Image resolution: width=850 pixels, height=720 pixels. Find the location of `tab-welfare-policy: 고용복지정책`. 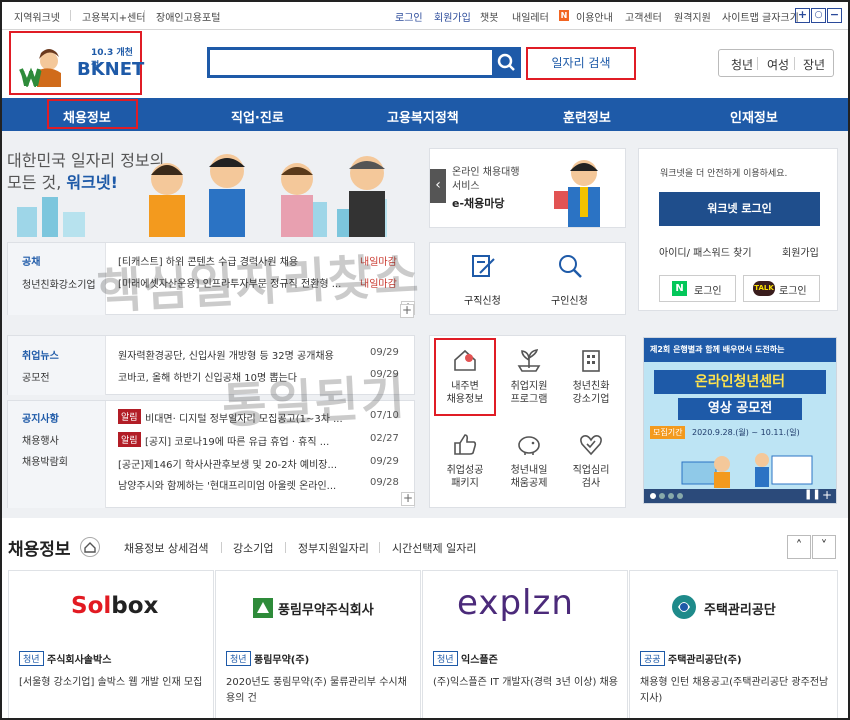

tab-welfare-policy: 고용복지정책 is located at coordinates (423, 116).